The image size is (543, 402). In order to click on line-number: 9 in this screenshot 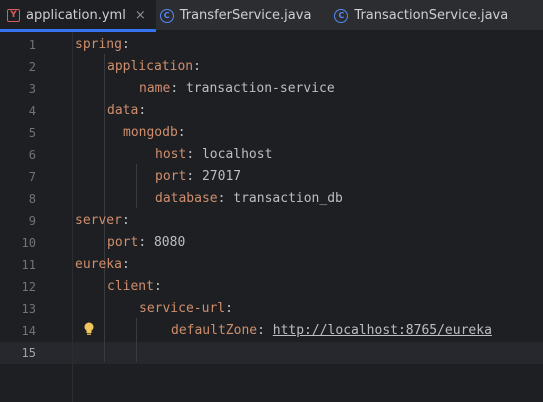, I will do `click(32, 221)`.